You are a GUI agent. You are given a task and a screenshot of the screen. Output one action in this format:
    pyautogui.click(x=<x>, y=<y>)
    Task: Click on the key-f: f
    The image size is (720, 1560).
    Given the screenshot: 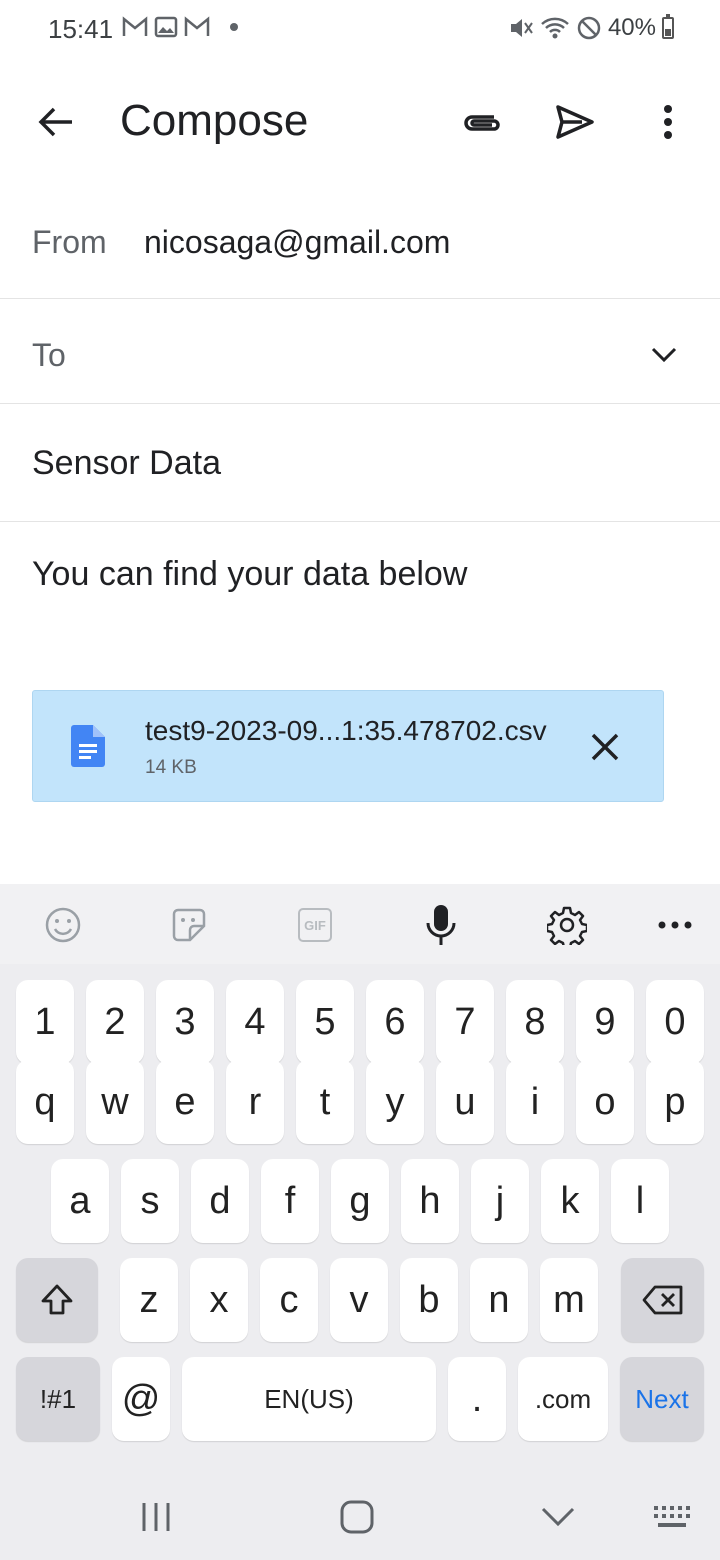 What is the action you would take?
    pyautogui.click(x=290, y=1201)
    